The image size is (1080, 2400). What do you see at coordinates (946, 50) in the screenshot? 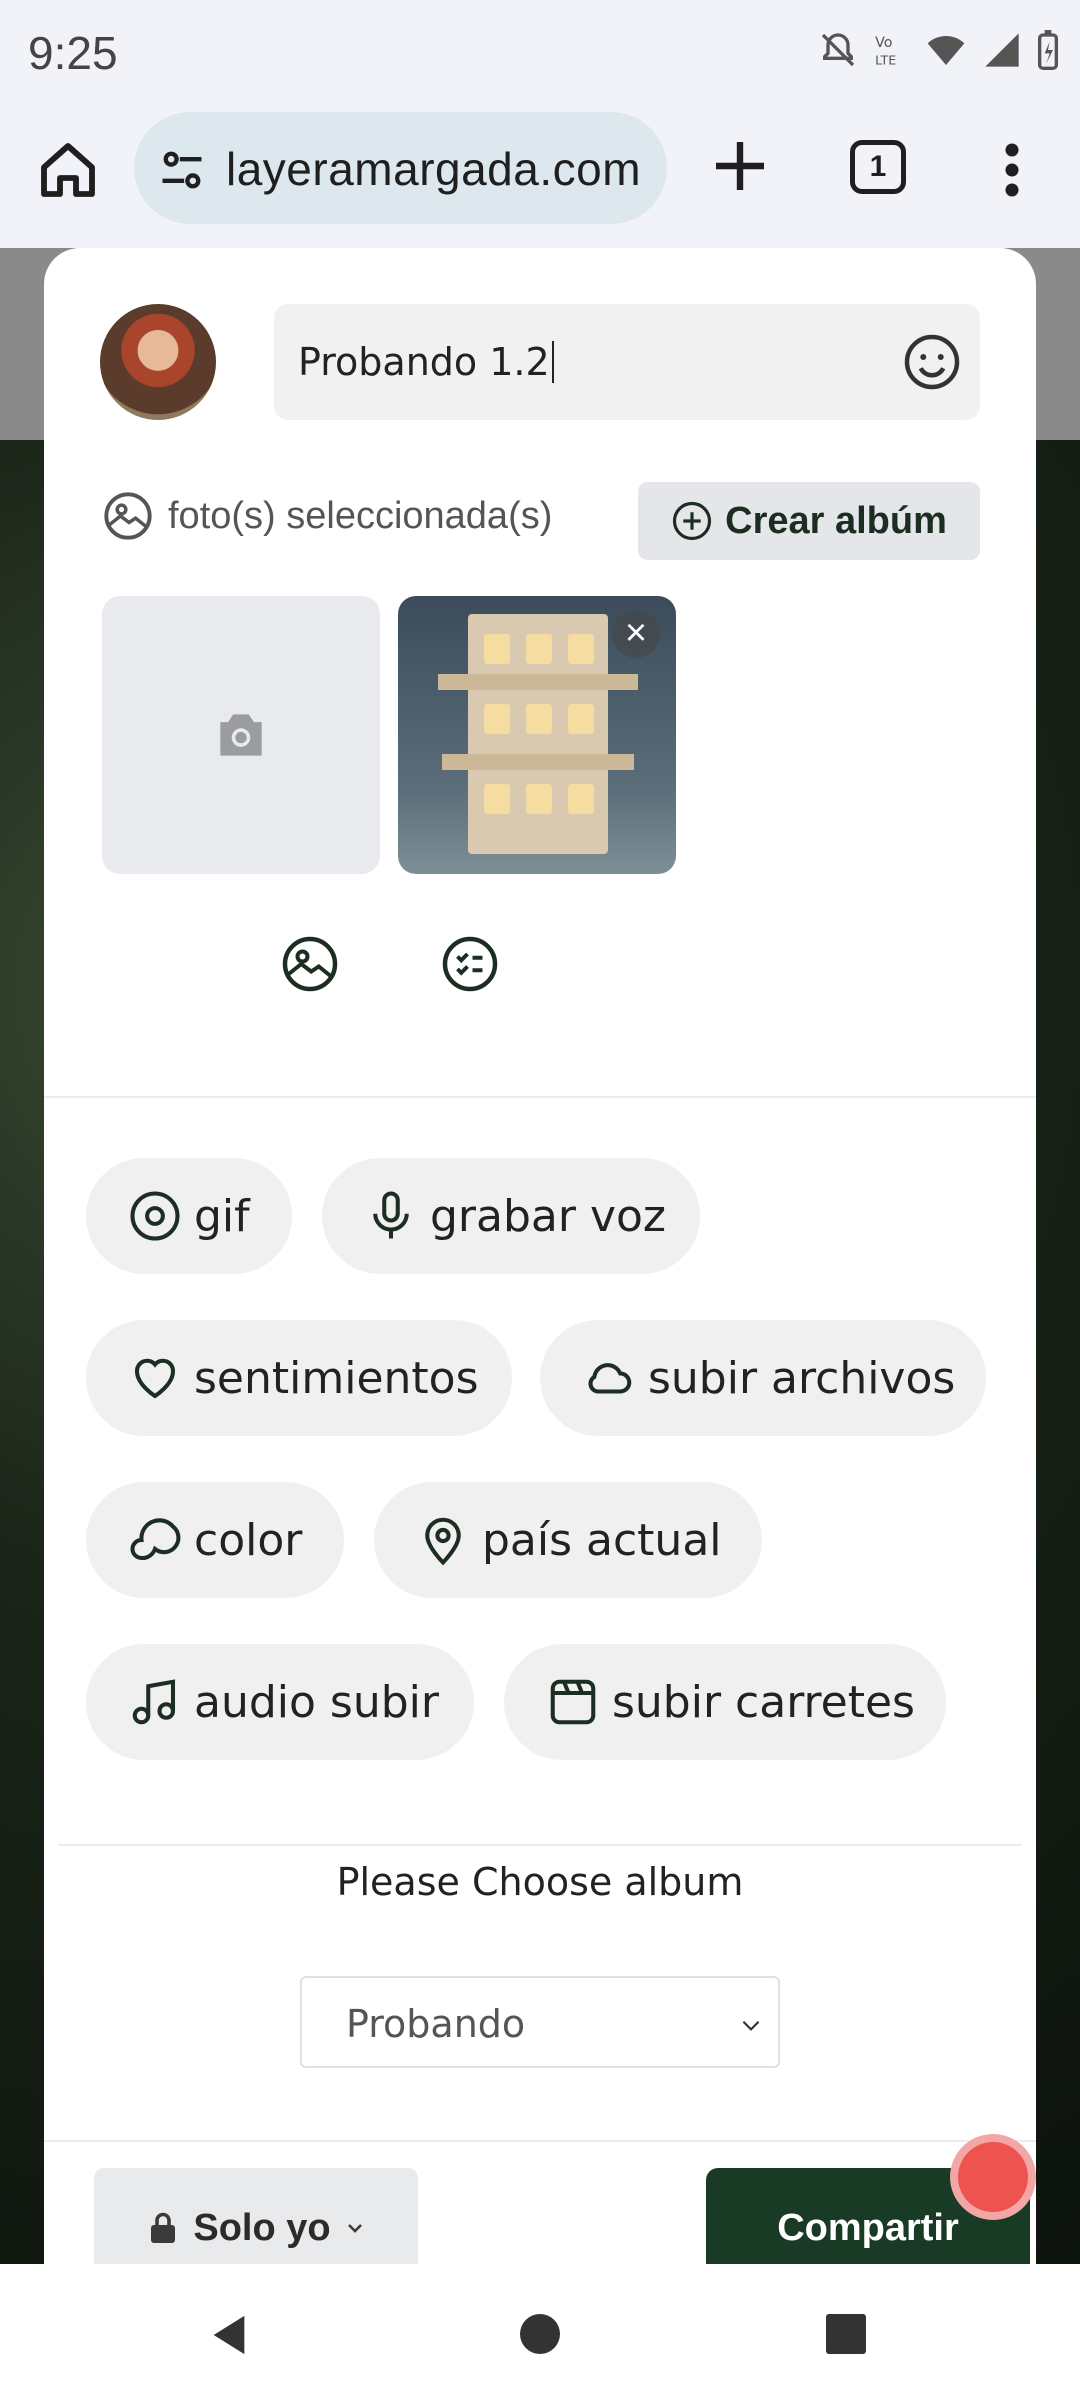
I see `wifi-icon` at bounding box center [946, 50].